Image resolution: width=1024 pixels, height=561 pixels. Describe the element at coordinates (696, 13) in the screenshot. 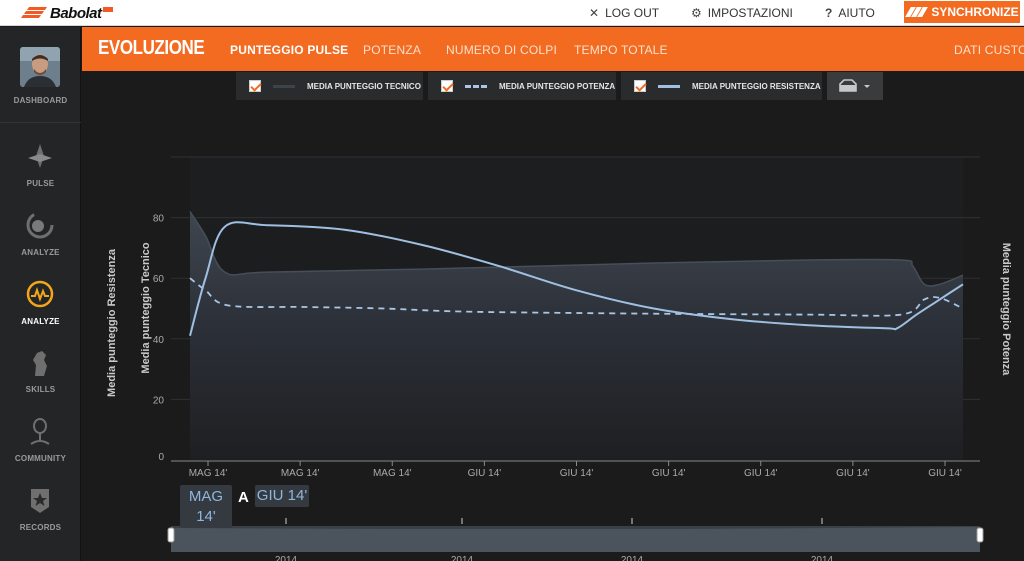

I see `gear-icon: ⚙` at that location.